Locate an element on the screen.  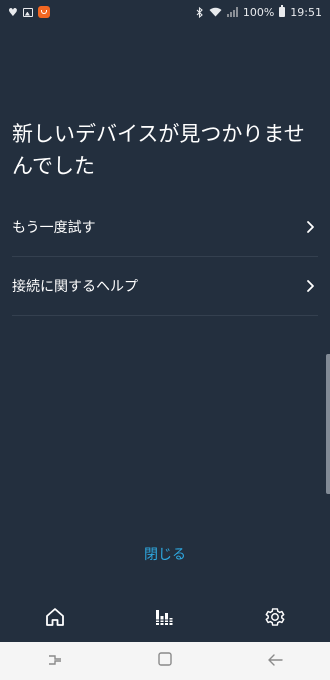
recents-icon is located at coordinates (55, 661).